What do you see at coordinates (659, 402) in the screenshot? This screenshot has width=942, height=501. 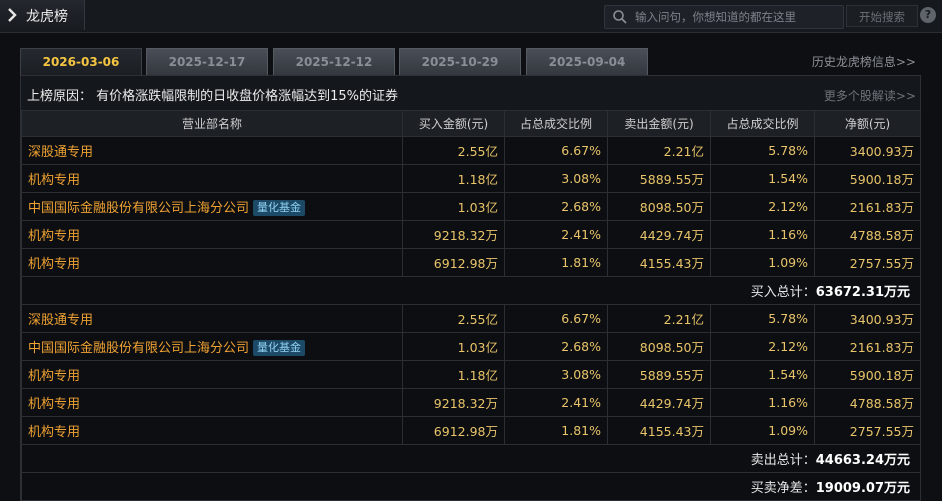 I see `sell-amount-cell: 4429.74万` at bounding box center [659, 402].